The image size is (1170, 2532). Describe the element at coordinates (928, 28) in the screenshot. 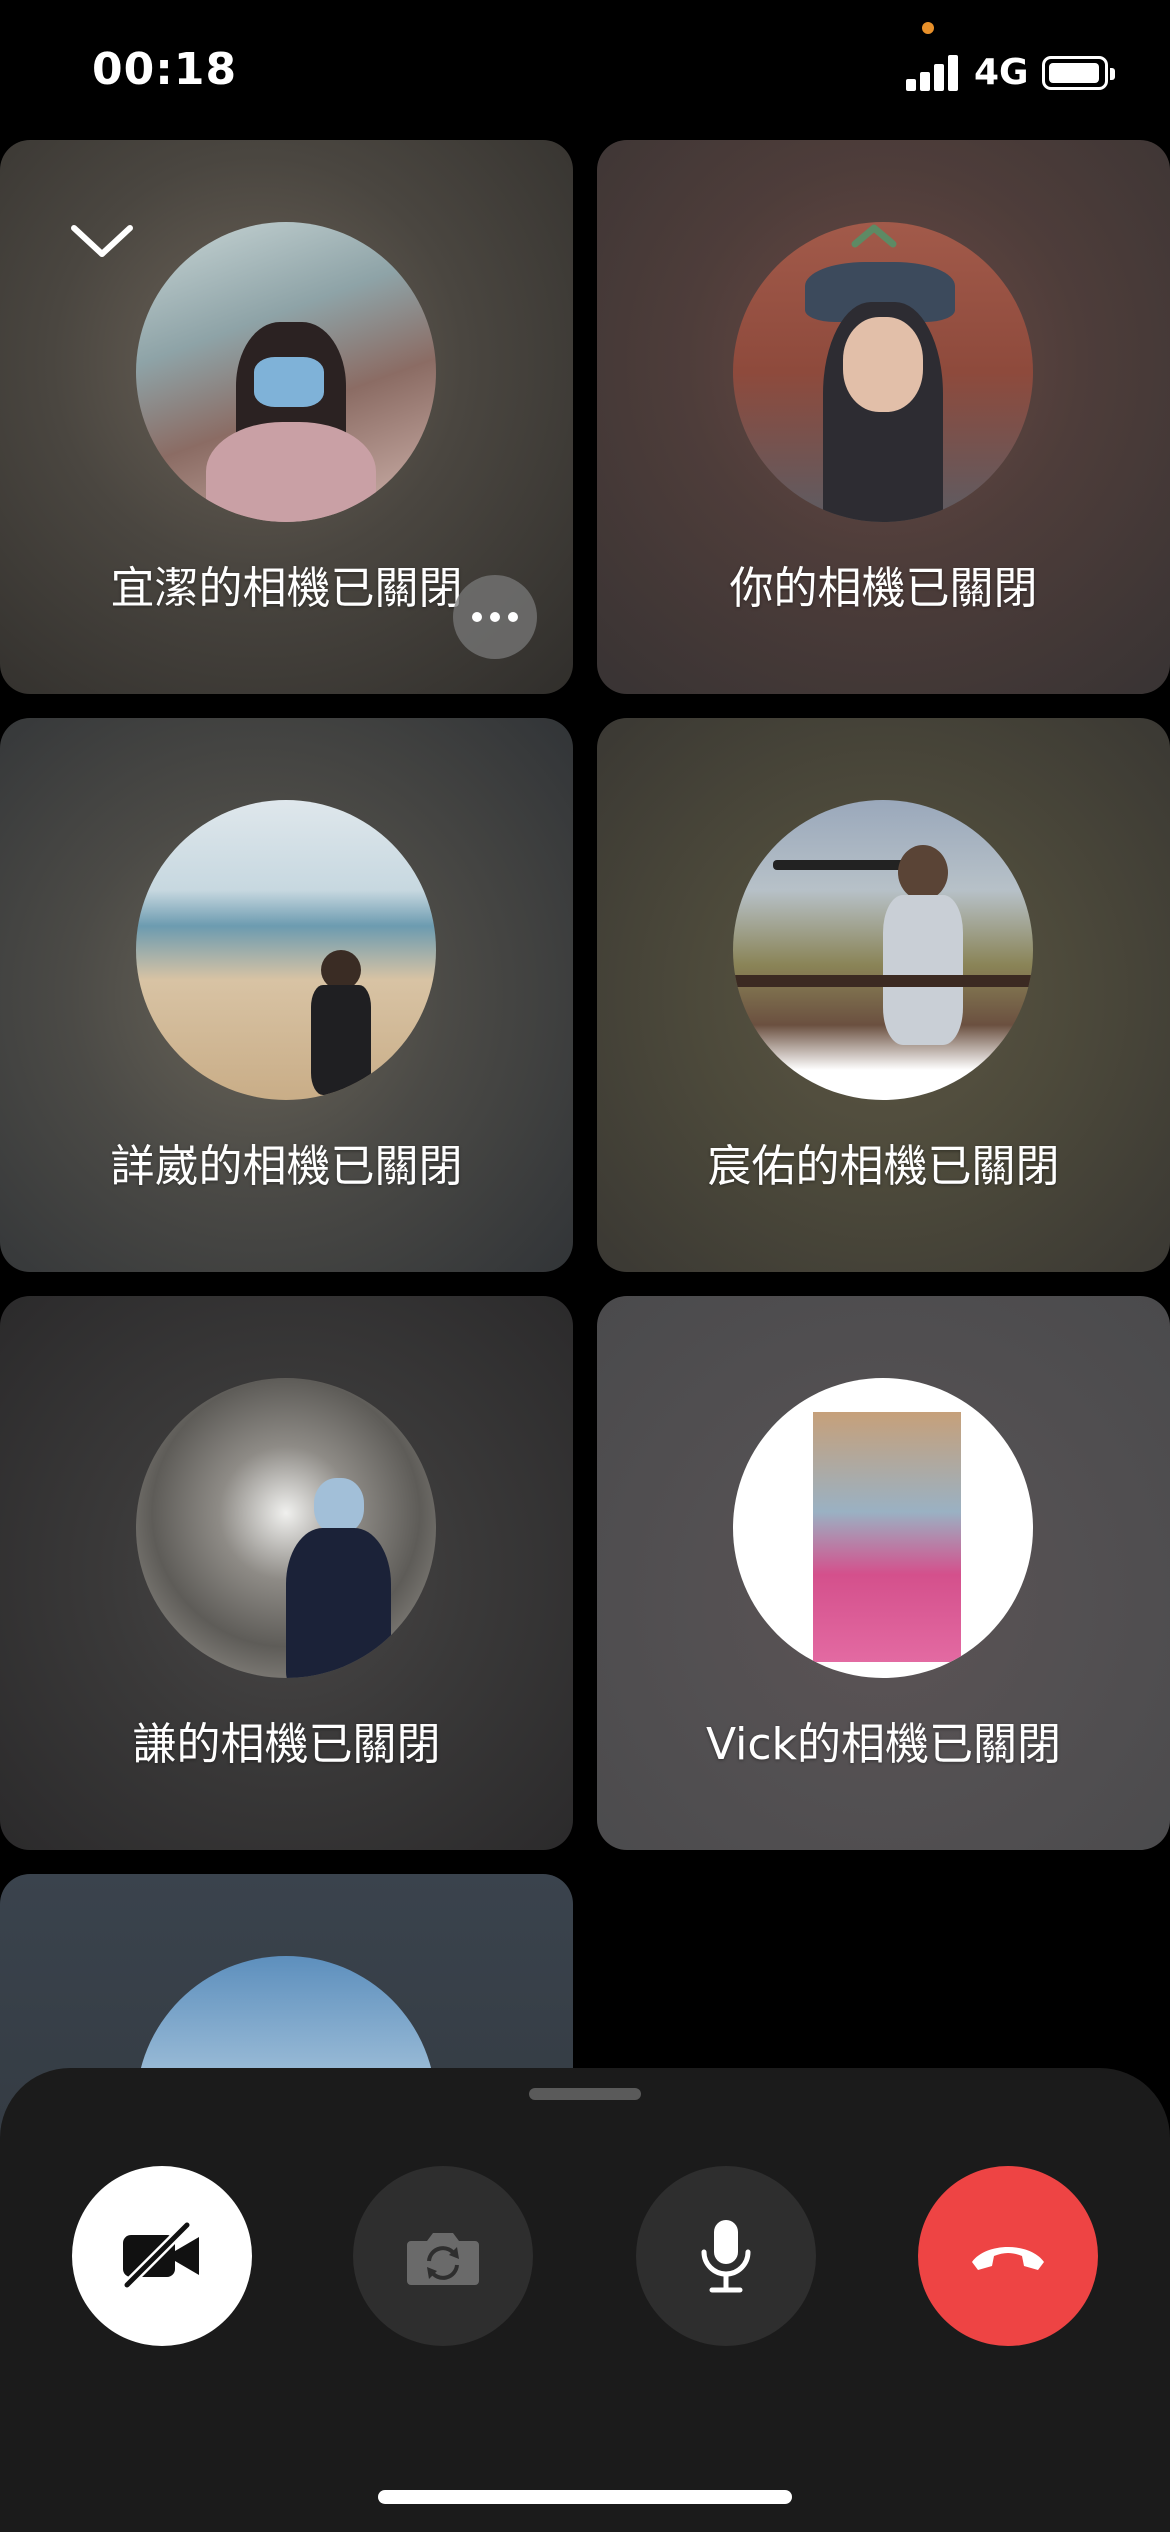

I see `privacy-indicator-icon` at that location.